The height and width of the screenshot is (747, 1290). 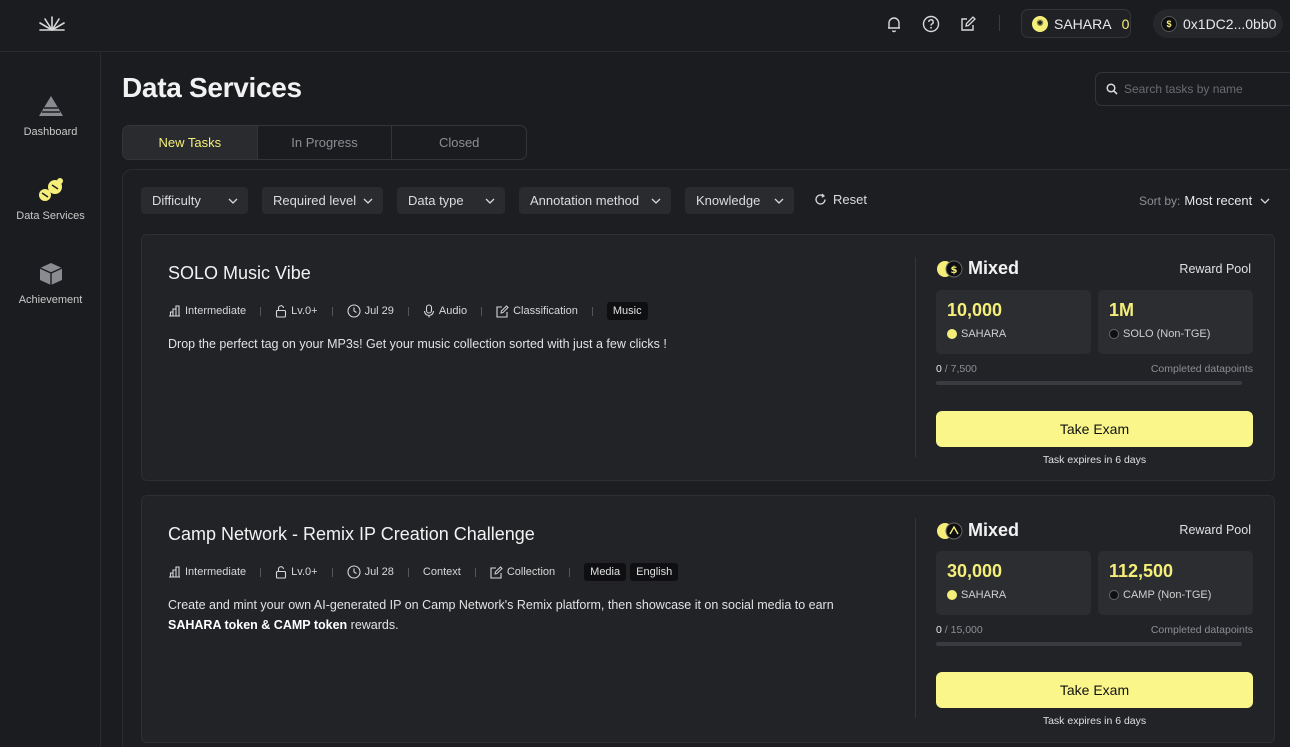 What do you see at coordinates (50, 216) in the screenshot?
I see `sidebar-item-label: Data Services` at bounding box center [50, 216].